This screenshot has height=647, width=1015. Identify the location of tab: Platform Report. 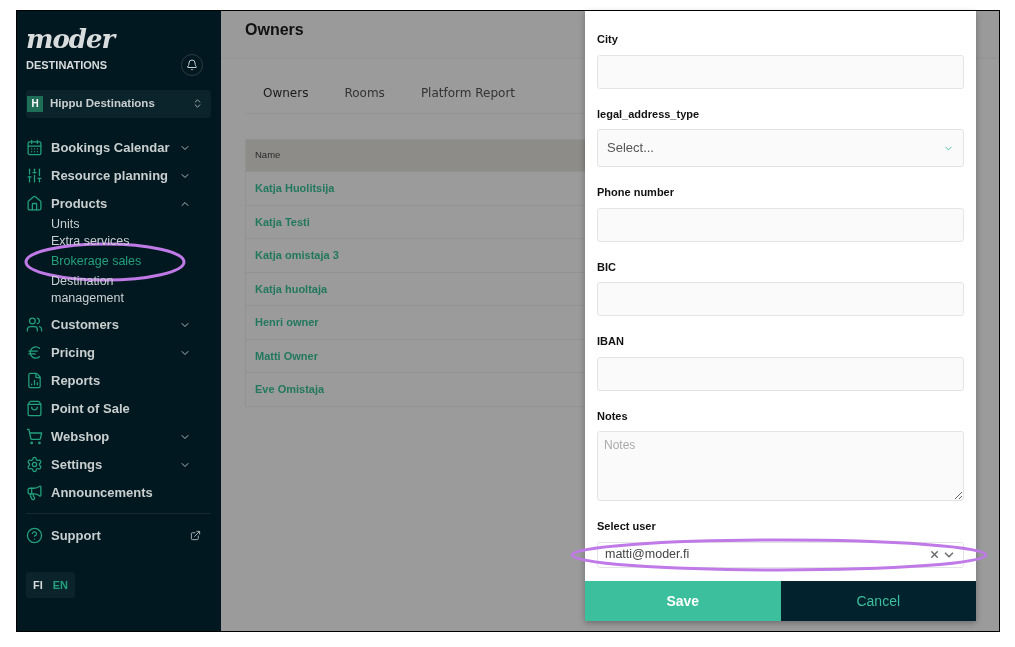
(468, 93).